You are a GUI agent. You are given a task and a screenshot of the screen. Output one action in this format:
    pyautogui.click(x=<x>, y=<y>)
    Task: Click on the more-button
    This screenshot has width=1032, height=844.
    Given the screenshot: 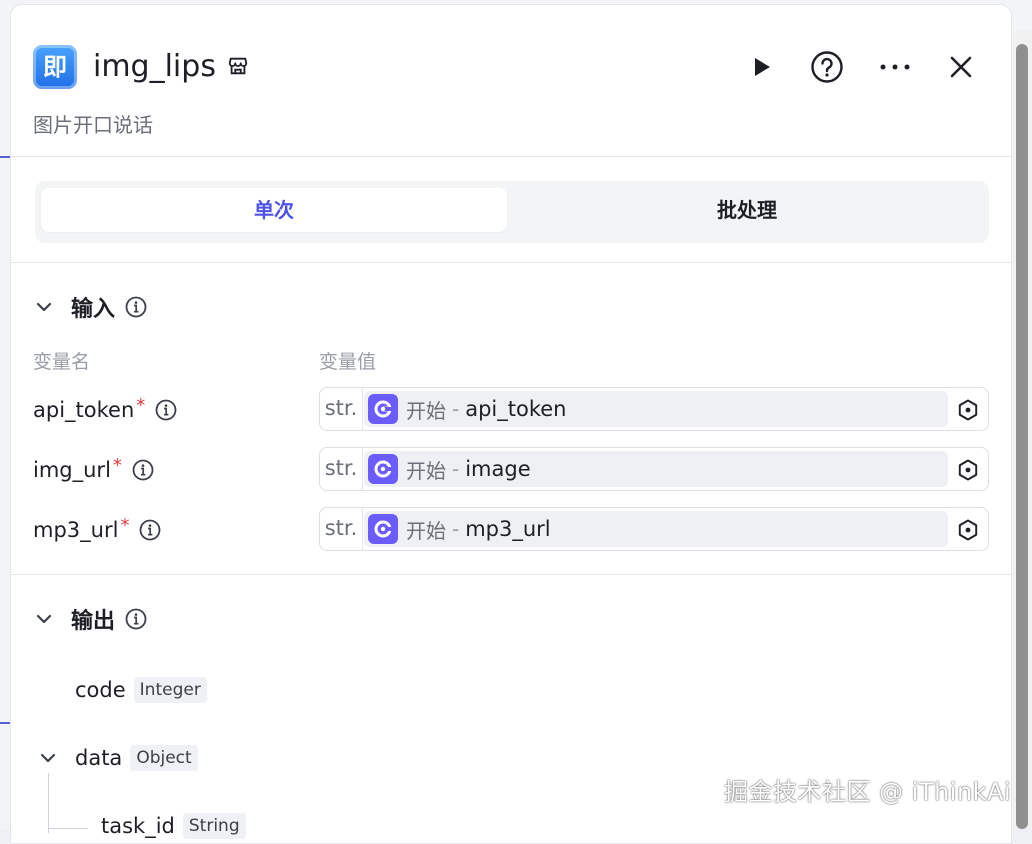 What is the action you would take?
    pyautogui.click(x=895, y=67)
    